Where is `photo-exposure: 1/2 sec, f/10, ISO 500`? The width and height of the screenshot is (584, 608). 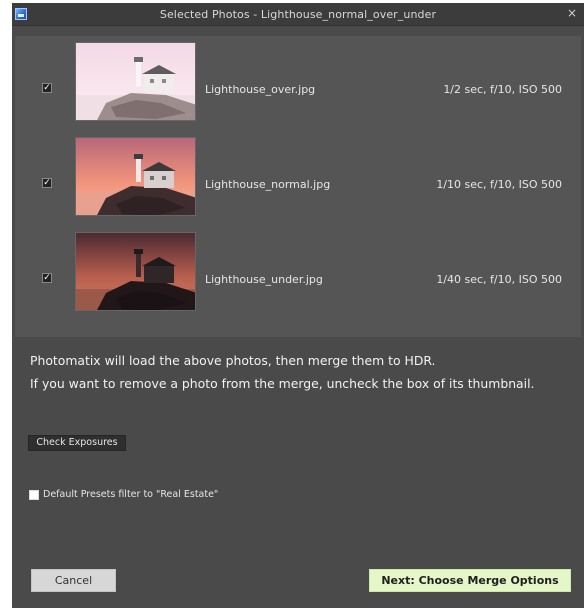
photo-exposure: 1/2 sec, f/10, ISO 500 is located at coordinates (502, 89).